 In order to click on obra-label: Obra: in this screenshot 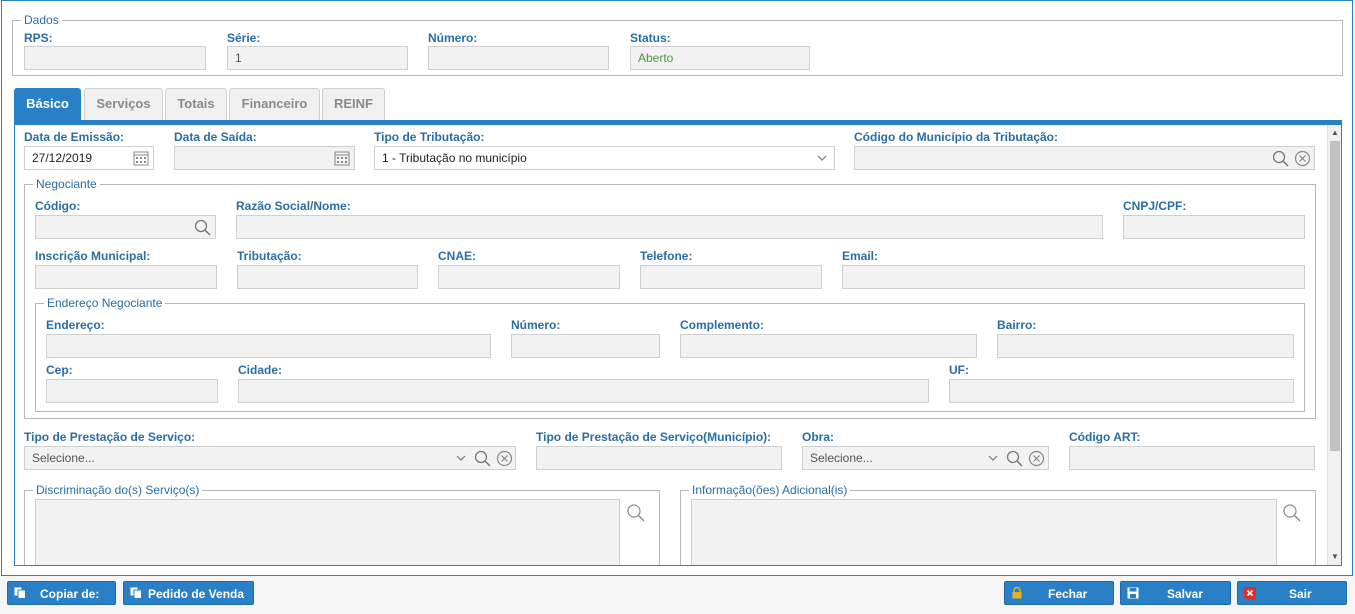, I will do `click(818, 437)`.